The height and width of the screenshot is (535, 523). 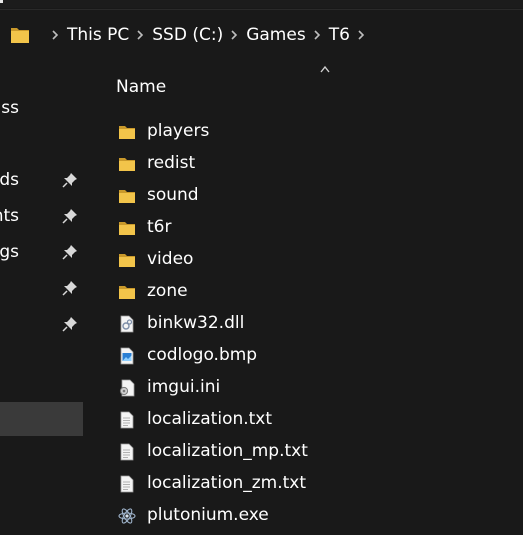 What do you see at coordinates (127, 324) in the screenshot?
I see `dll-file-icon` at bounding box center [127, 324].